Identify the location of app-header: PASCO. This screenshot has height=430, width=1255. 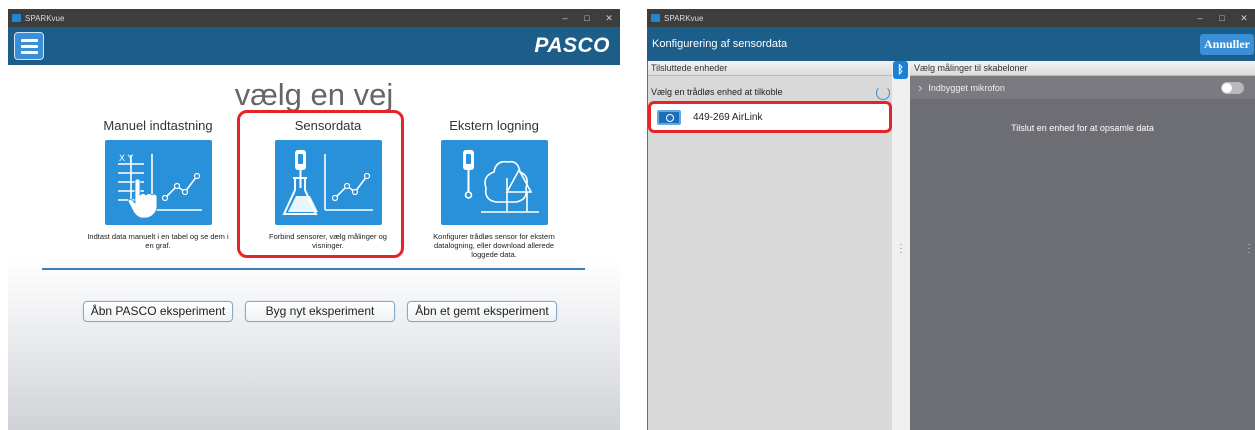
(314, 46).